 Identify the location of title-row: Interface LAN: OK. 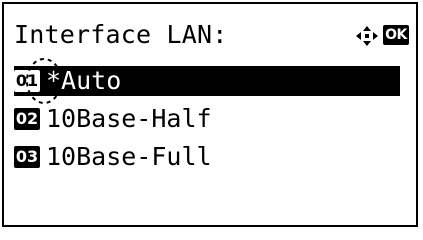
(214, 35).